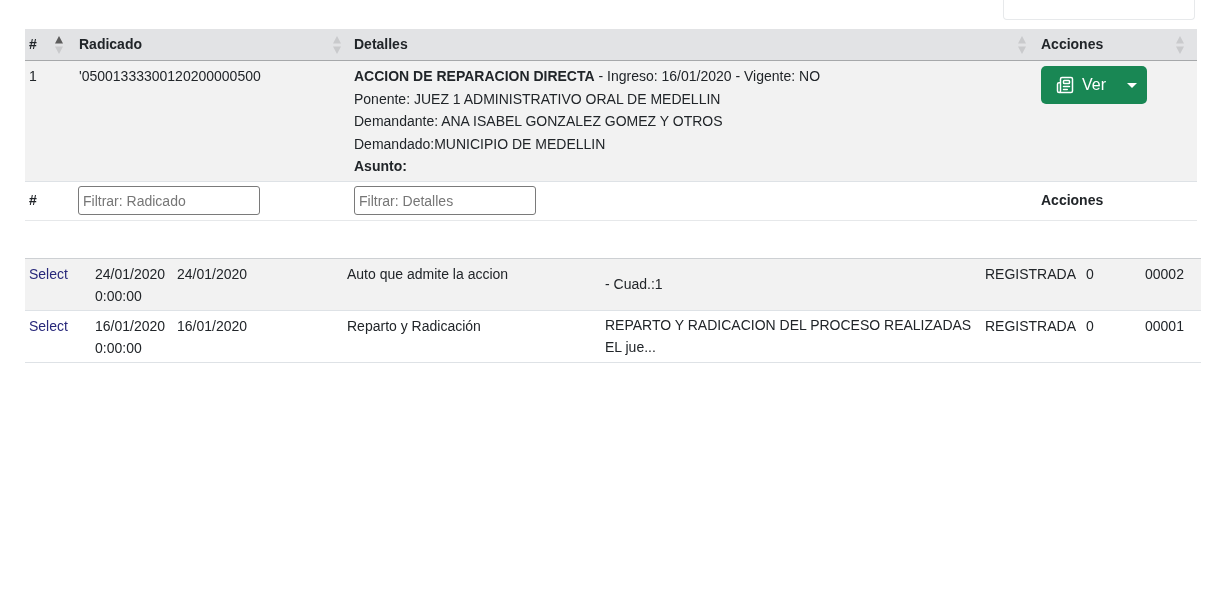 The width and height of the screenshot is (1224, 601). What do you see at coordinates (537, 99) in the screenshot?
I see `detail-text: Ponente: JUEZ 1 ADMINISTRATIVO ORAL DE MEDELLIN` at bounding box center [537, 99].